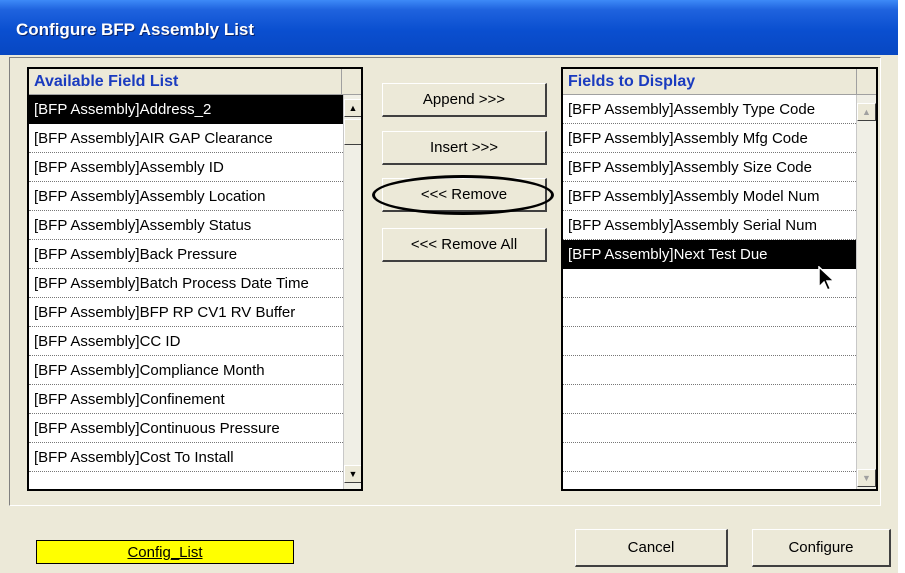  I want to click on insert-button: Insert >>>, so click(464, 148).